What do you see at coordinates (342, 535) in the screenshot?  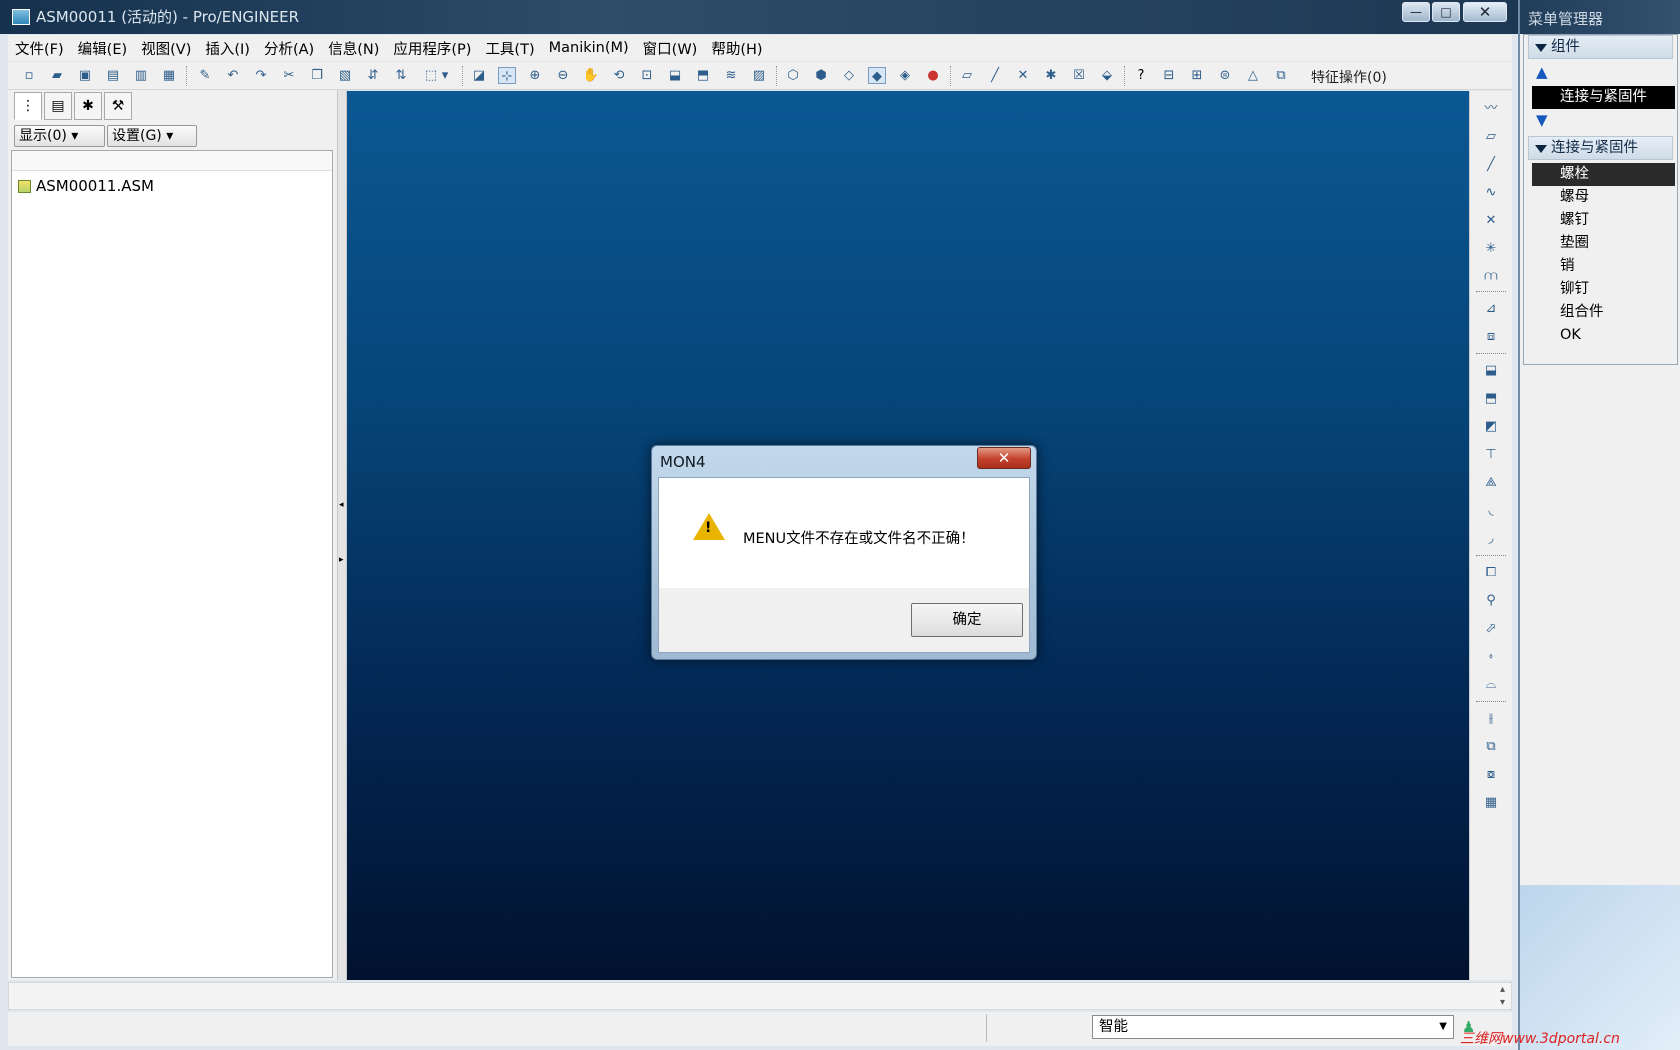 I see `panel-splitter: ◂ ▸` at bounding box center [342, 535].